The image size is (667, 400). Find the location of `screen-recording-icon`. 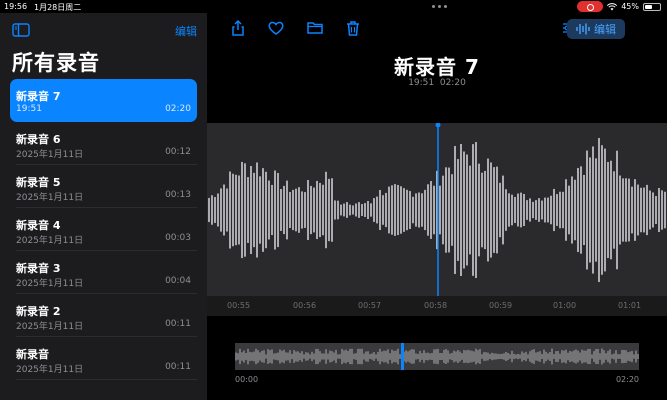

screen-recording-icon is located at coordinates (590, 6).